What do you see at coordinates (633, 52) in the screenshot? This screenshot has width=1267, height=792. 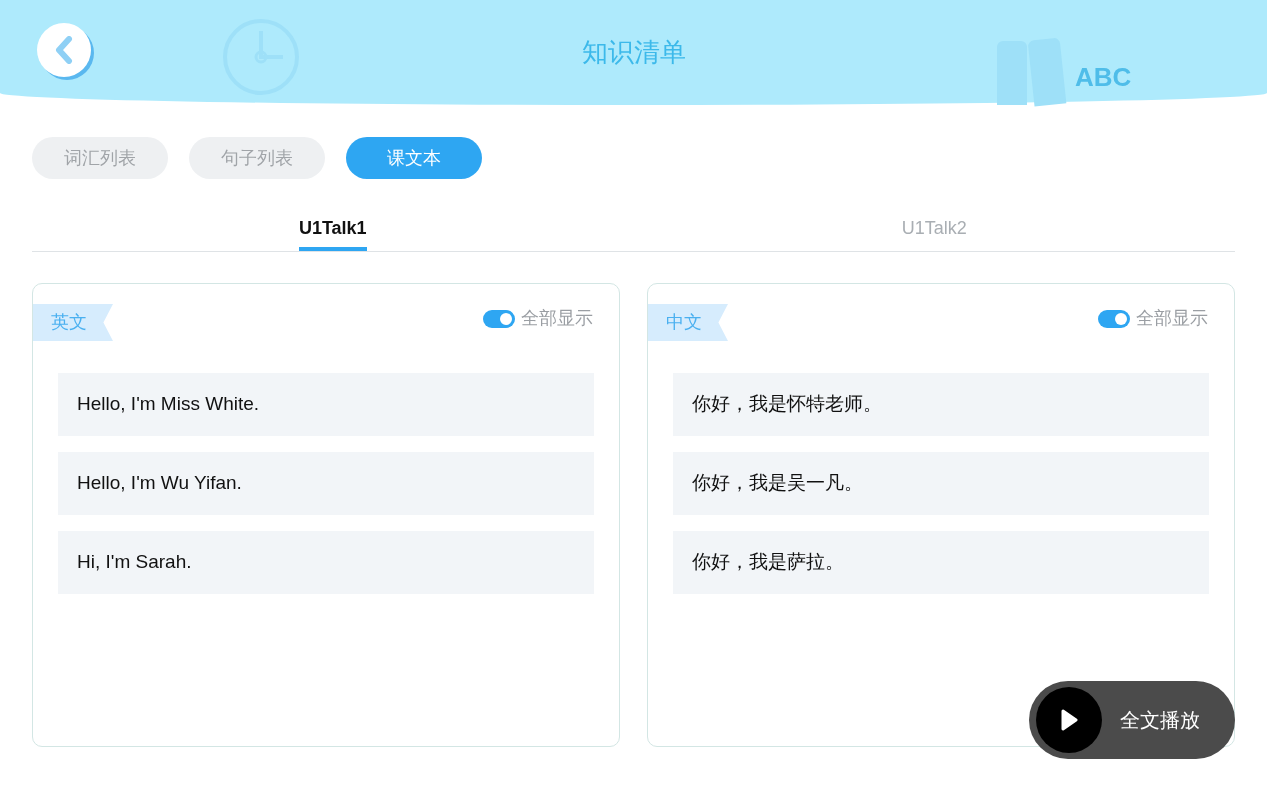 I see `page-title: 知识清单` at bounding box center [633, 52].